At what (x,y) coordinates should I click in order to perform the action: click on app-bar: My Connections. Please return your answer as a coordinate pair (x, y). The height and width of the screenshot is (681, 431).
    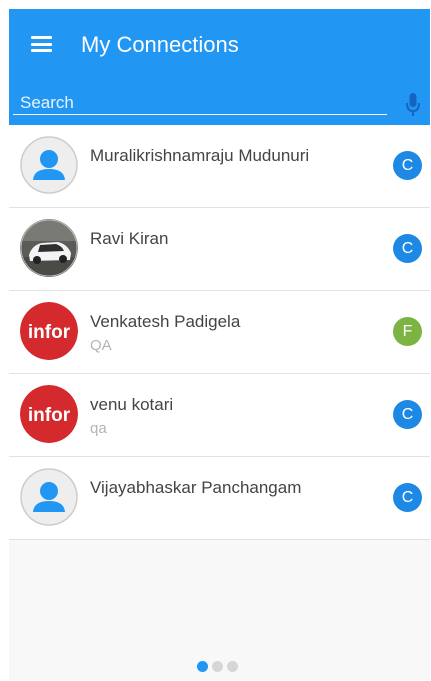
    Looking at the image, I should click on (219, 44).